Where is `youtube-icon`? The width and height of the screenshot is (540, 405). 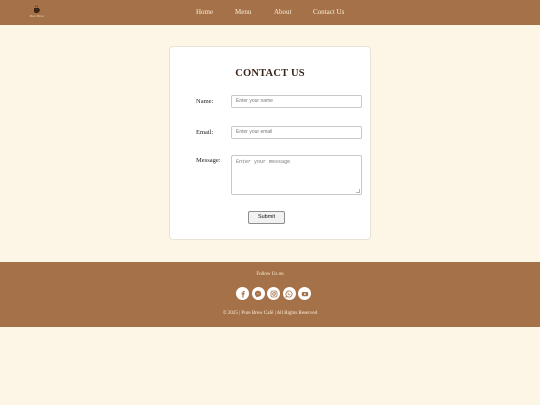 youtube-icon is located at coordinates (304, 293).